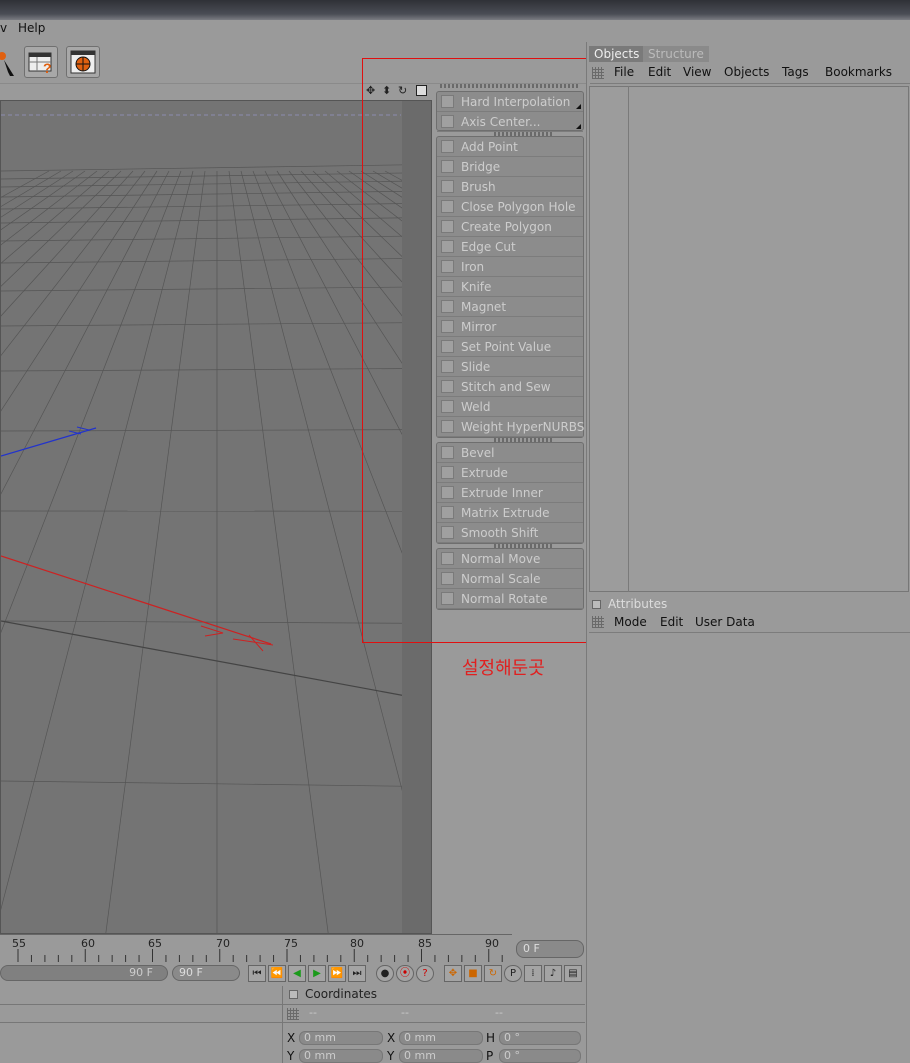 Image resolution: width=910 pixels, height=1063 pixels. I want to click on size-y-field: 0 mm, so click(441, 1056).